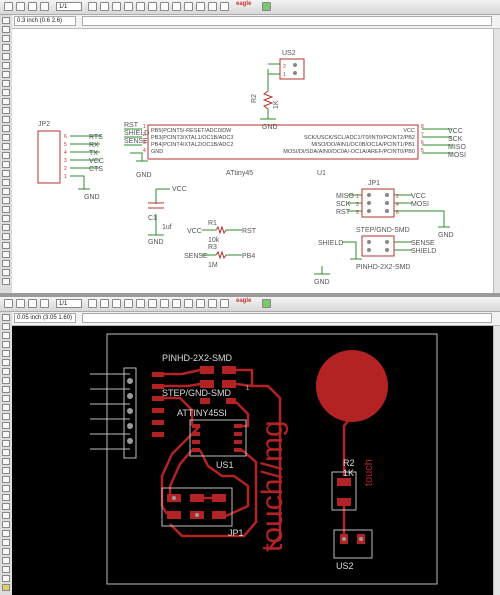 This screenshot has width=500, height=595. Describe the element at coordinates (6, 578) in the screenshot. I see `via-tool-icon` at that location.